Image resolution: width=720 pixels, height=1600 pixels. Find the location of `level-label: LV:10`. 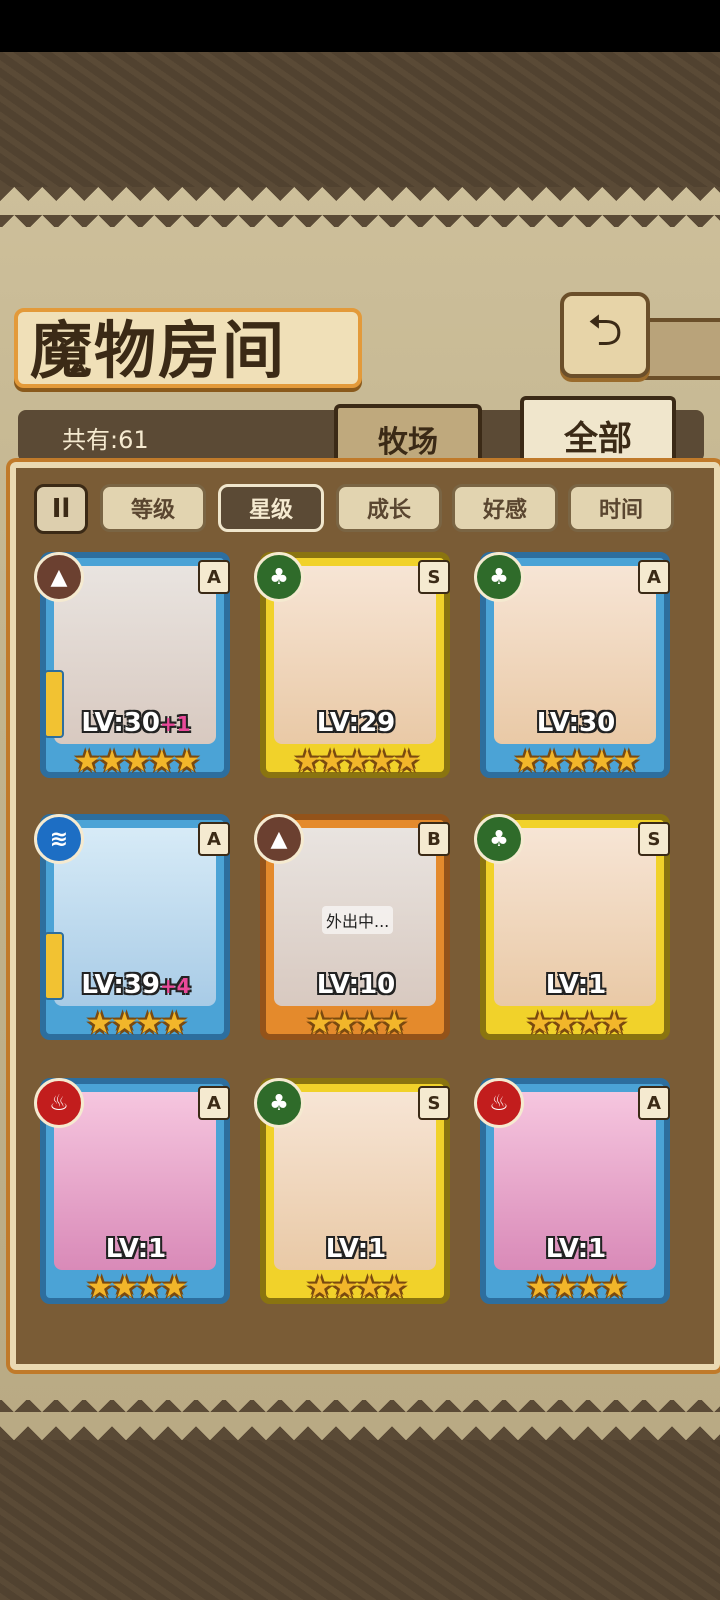

level-label: LV:10 is located at coordinates (356, 985).